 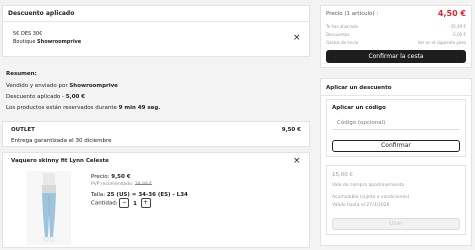 What do you see at coordinates (359, 88) in the screenshot?
I see `discount-panel-title: Aplicar un descuento` at bounding box center [359, 88].